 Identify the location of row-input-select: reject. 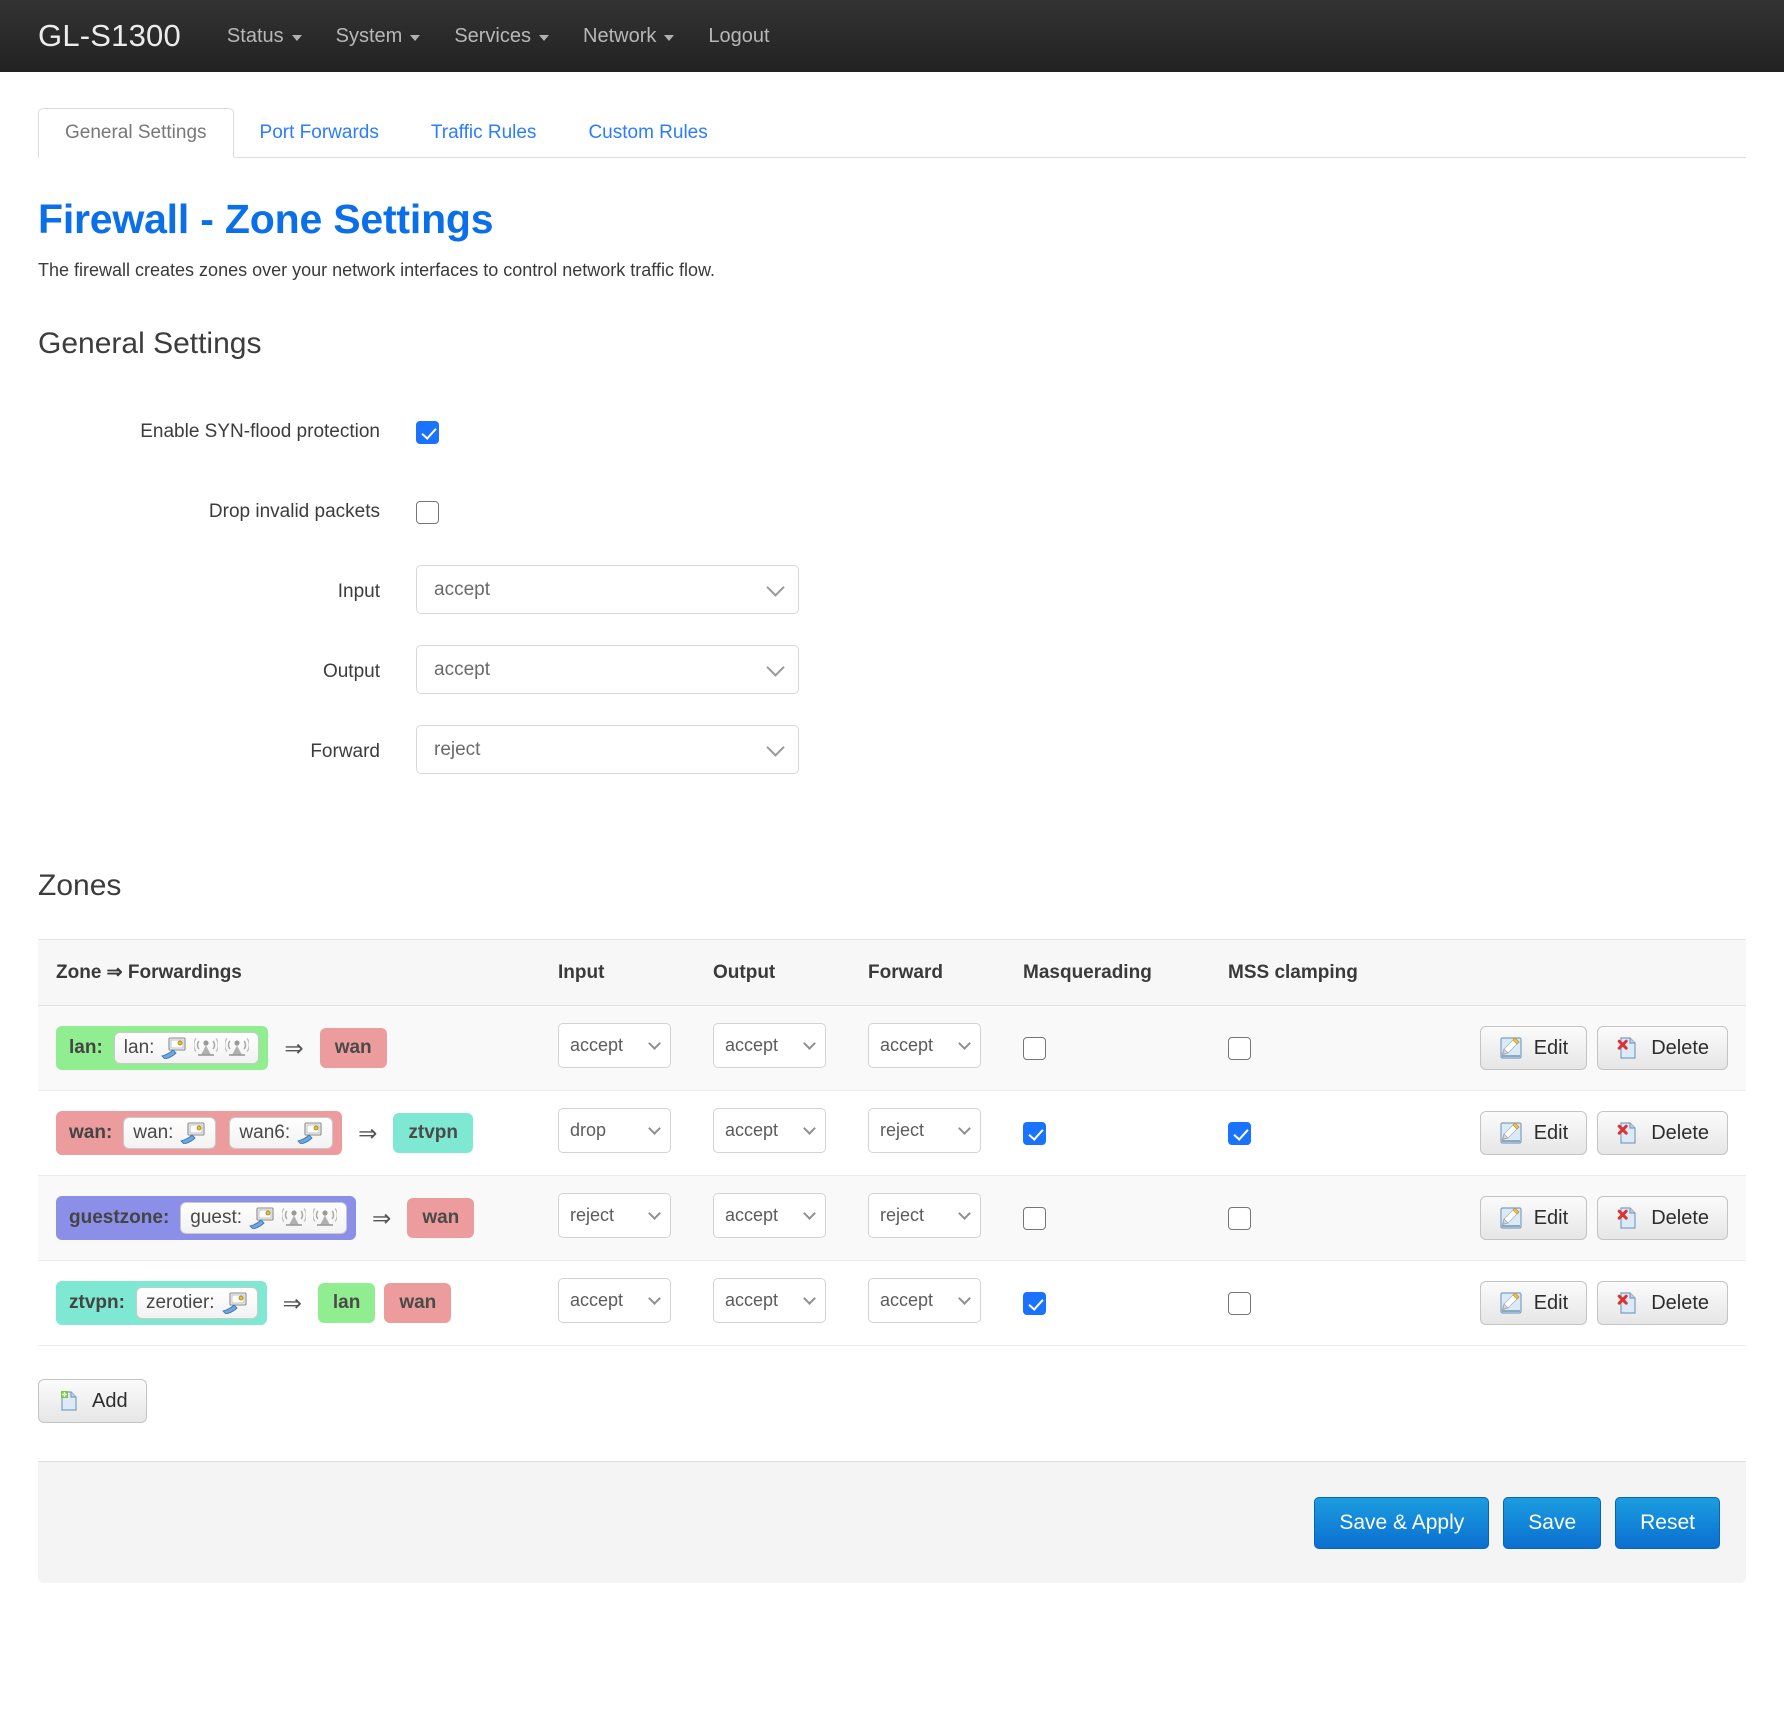
(614, 1215).